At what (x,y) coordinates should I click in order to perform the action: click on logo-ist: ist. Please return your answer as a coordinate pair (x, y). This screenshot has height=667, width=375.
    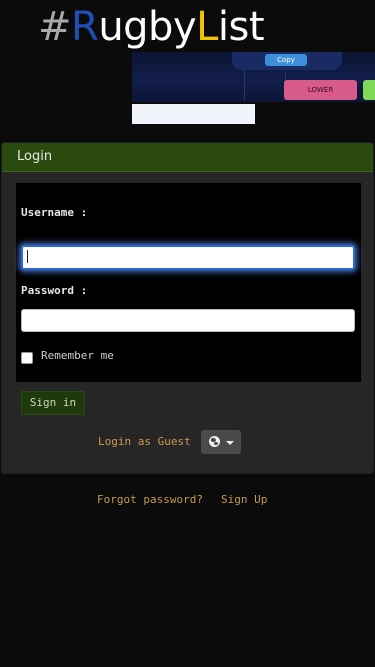
    Looking at the image, I should click on (241, 27).